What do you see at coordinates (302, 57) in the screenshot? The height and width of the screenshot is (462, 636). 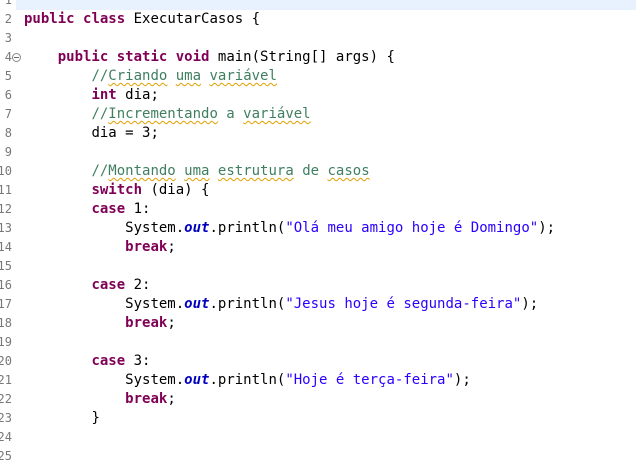 I see `code-token: main(String[] args) {` at bounding box center [302, 57].